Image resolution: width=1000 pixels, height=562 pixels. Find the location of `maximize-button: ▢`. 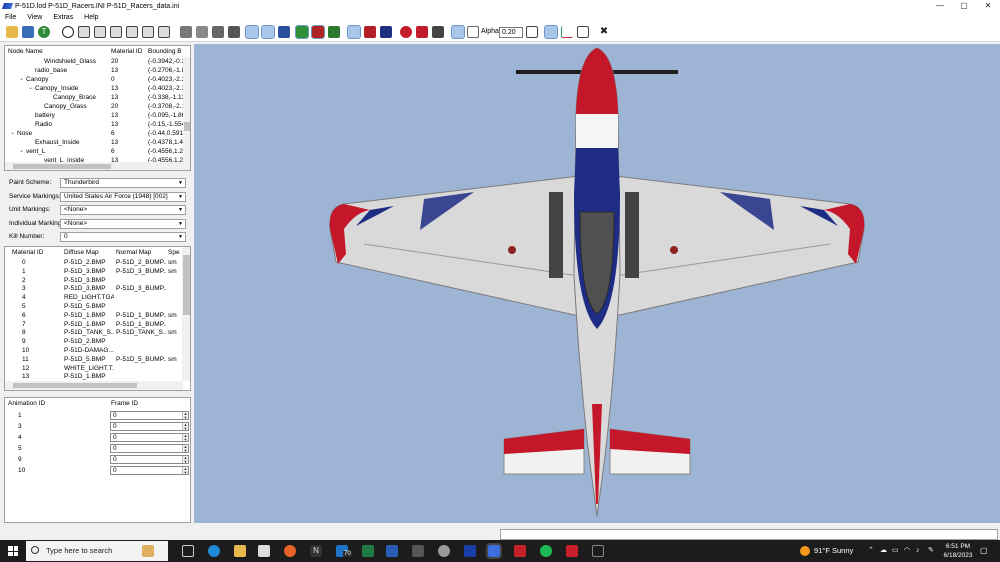

maximize-button: ▢ is located at coordinates (964, 6).